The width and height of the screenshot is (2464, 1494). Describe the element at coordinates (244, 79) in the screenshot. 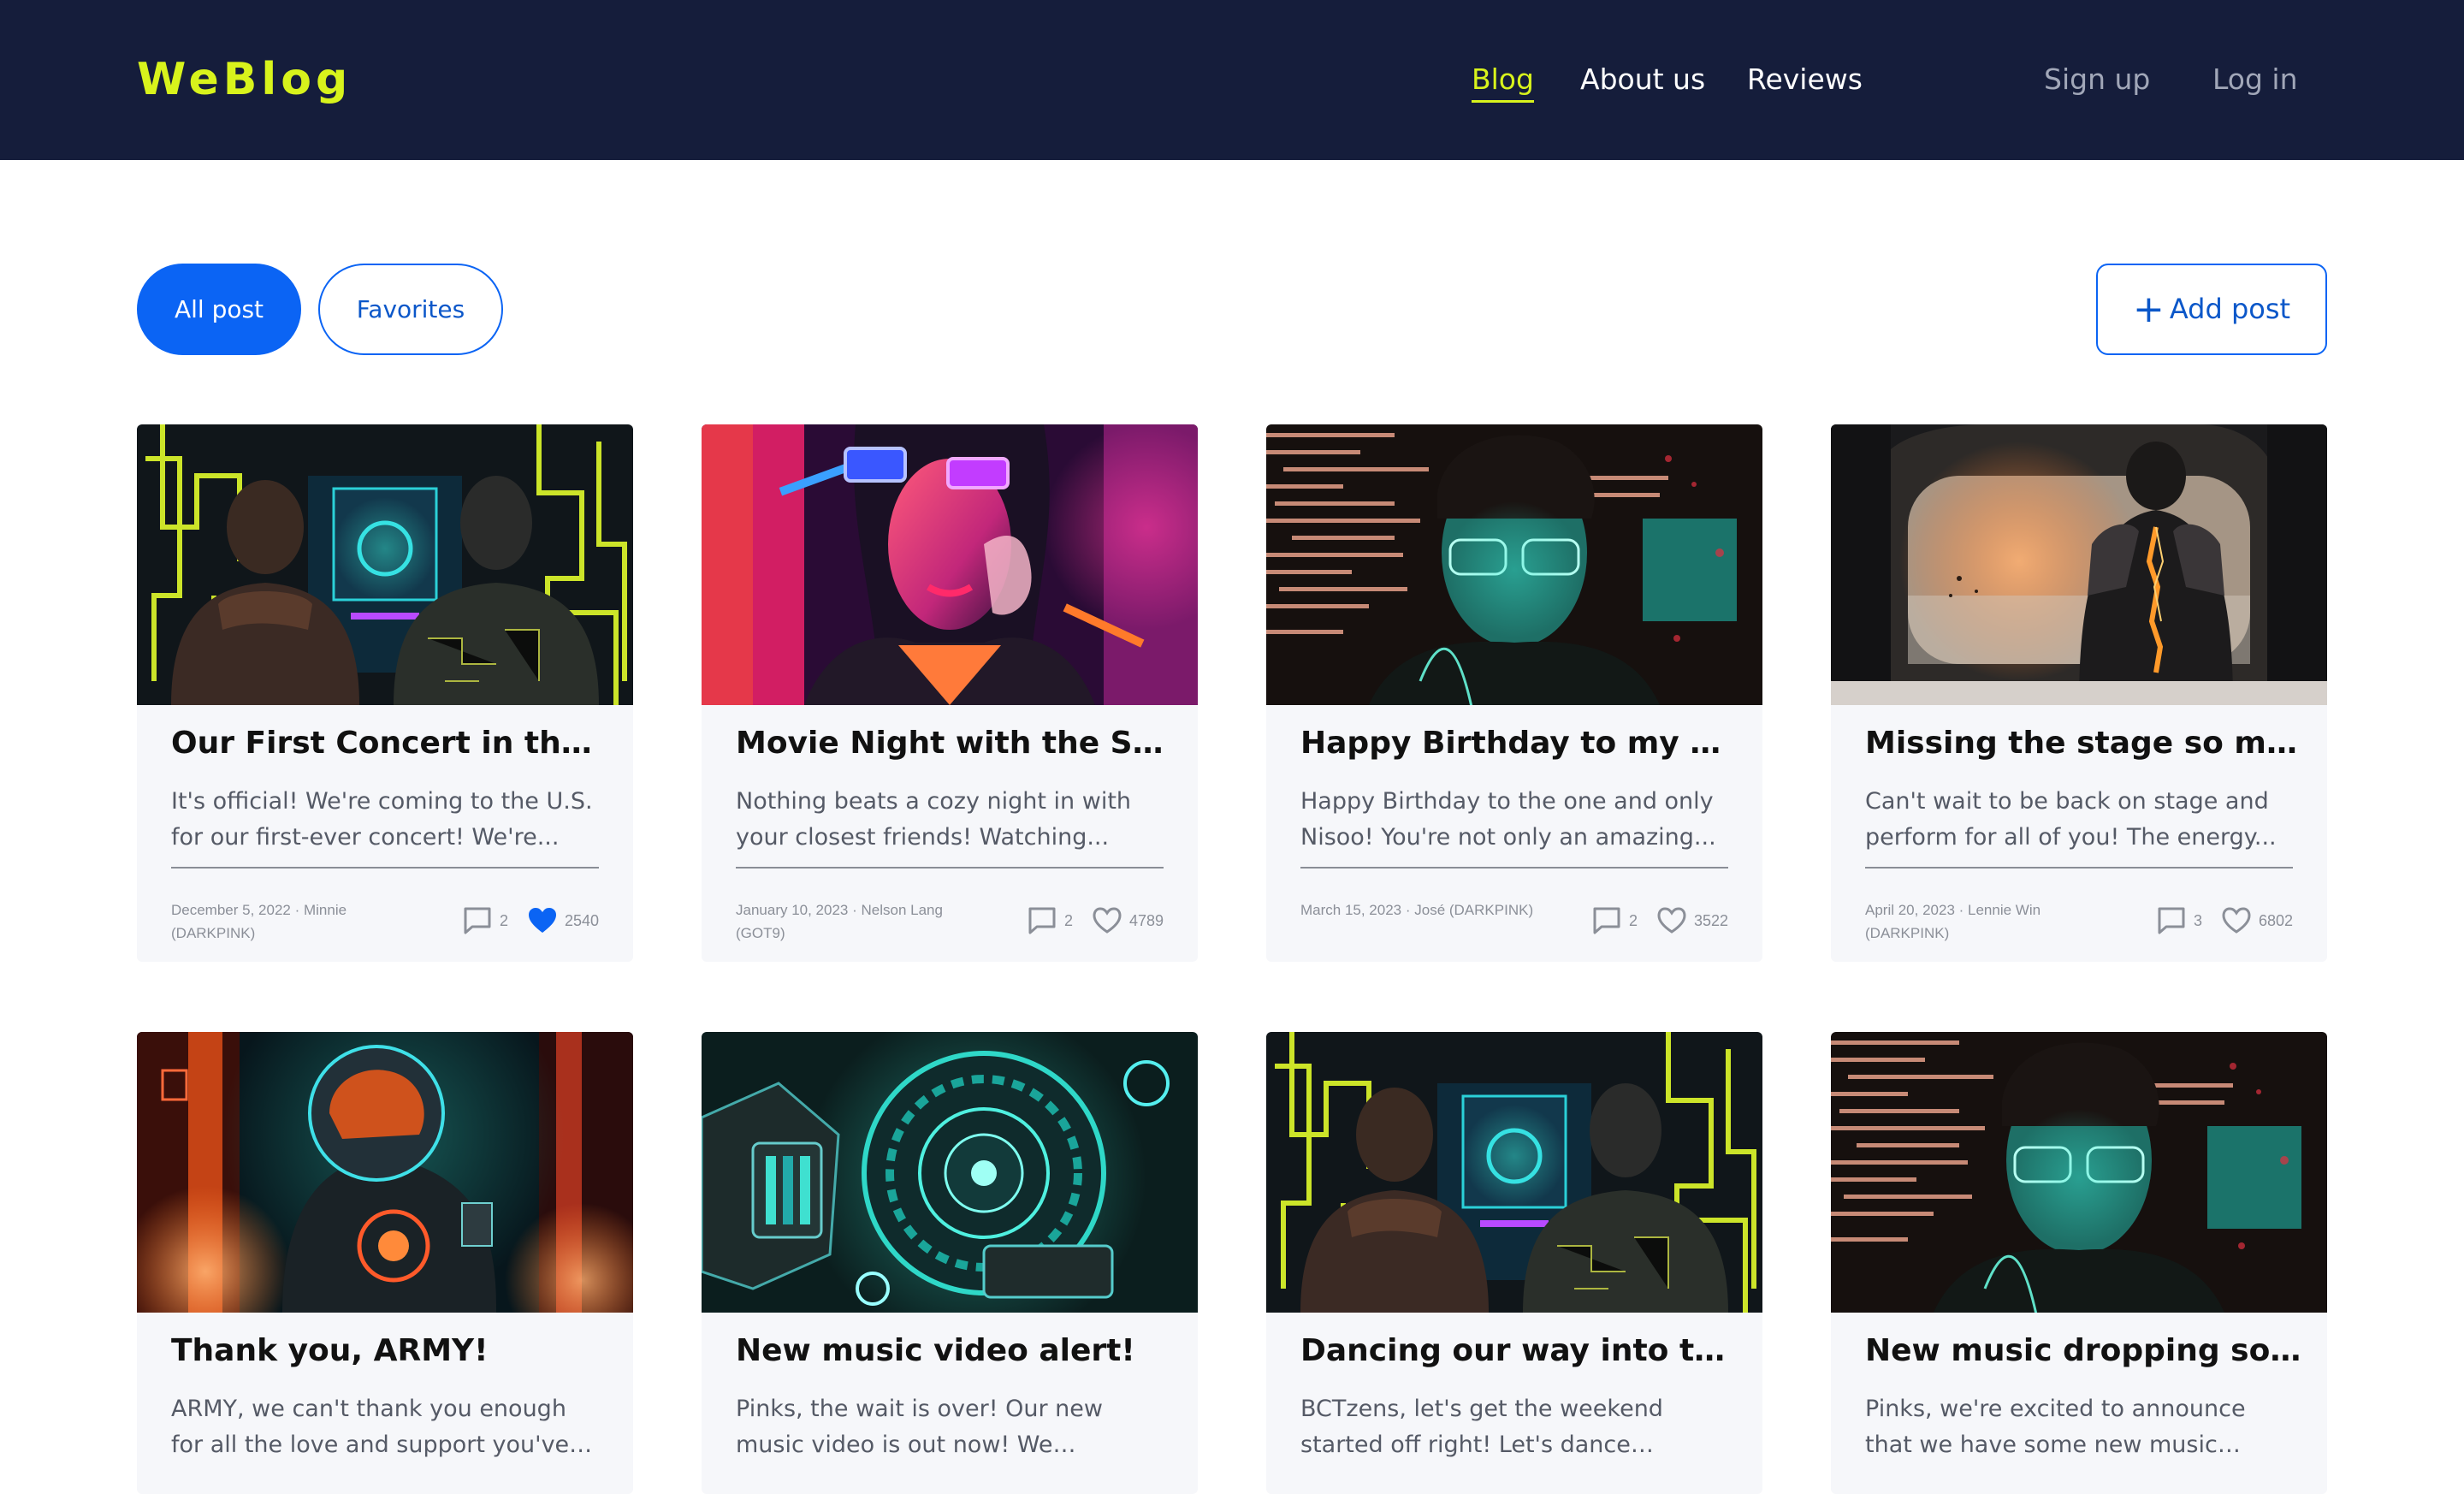

I see `site-logo: WeBlog` at that location.